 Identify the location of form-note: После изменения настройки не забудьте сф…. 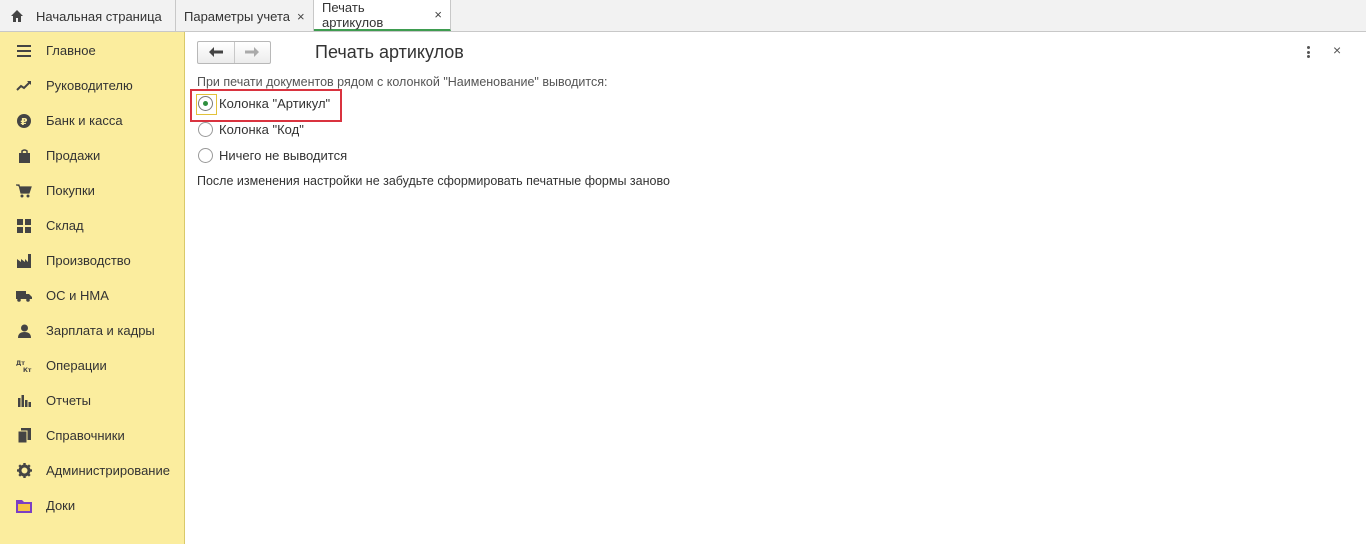
(433, 181).